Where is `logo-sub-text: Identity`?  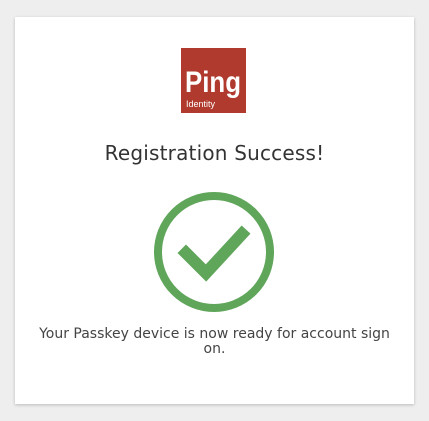 logo-sub-text: Identity is located at coordinates (201, 104).